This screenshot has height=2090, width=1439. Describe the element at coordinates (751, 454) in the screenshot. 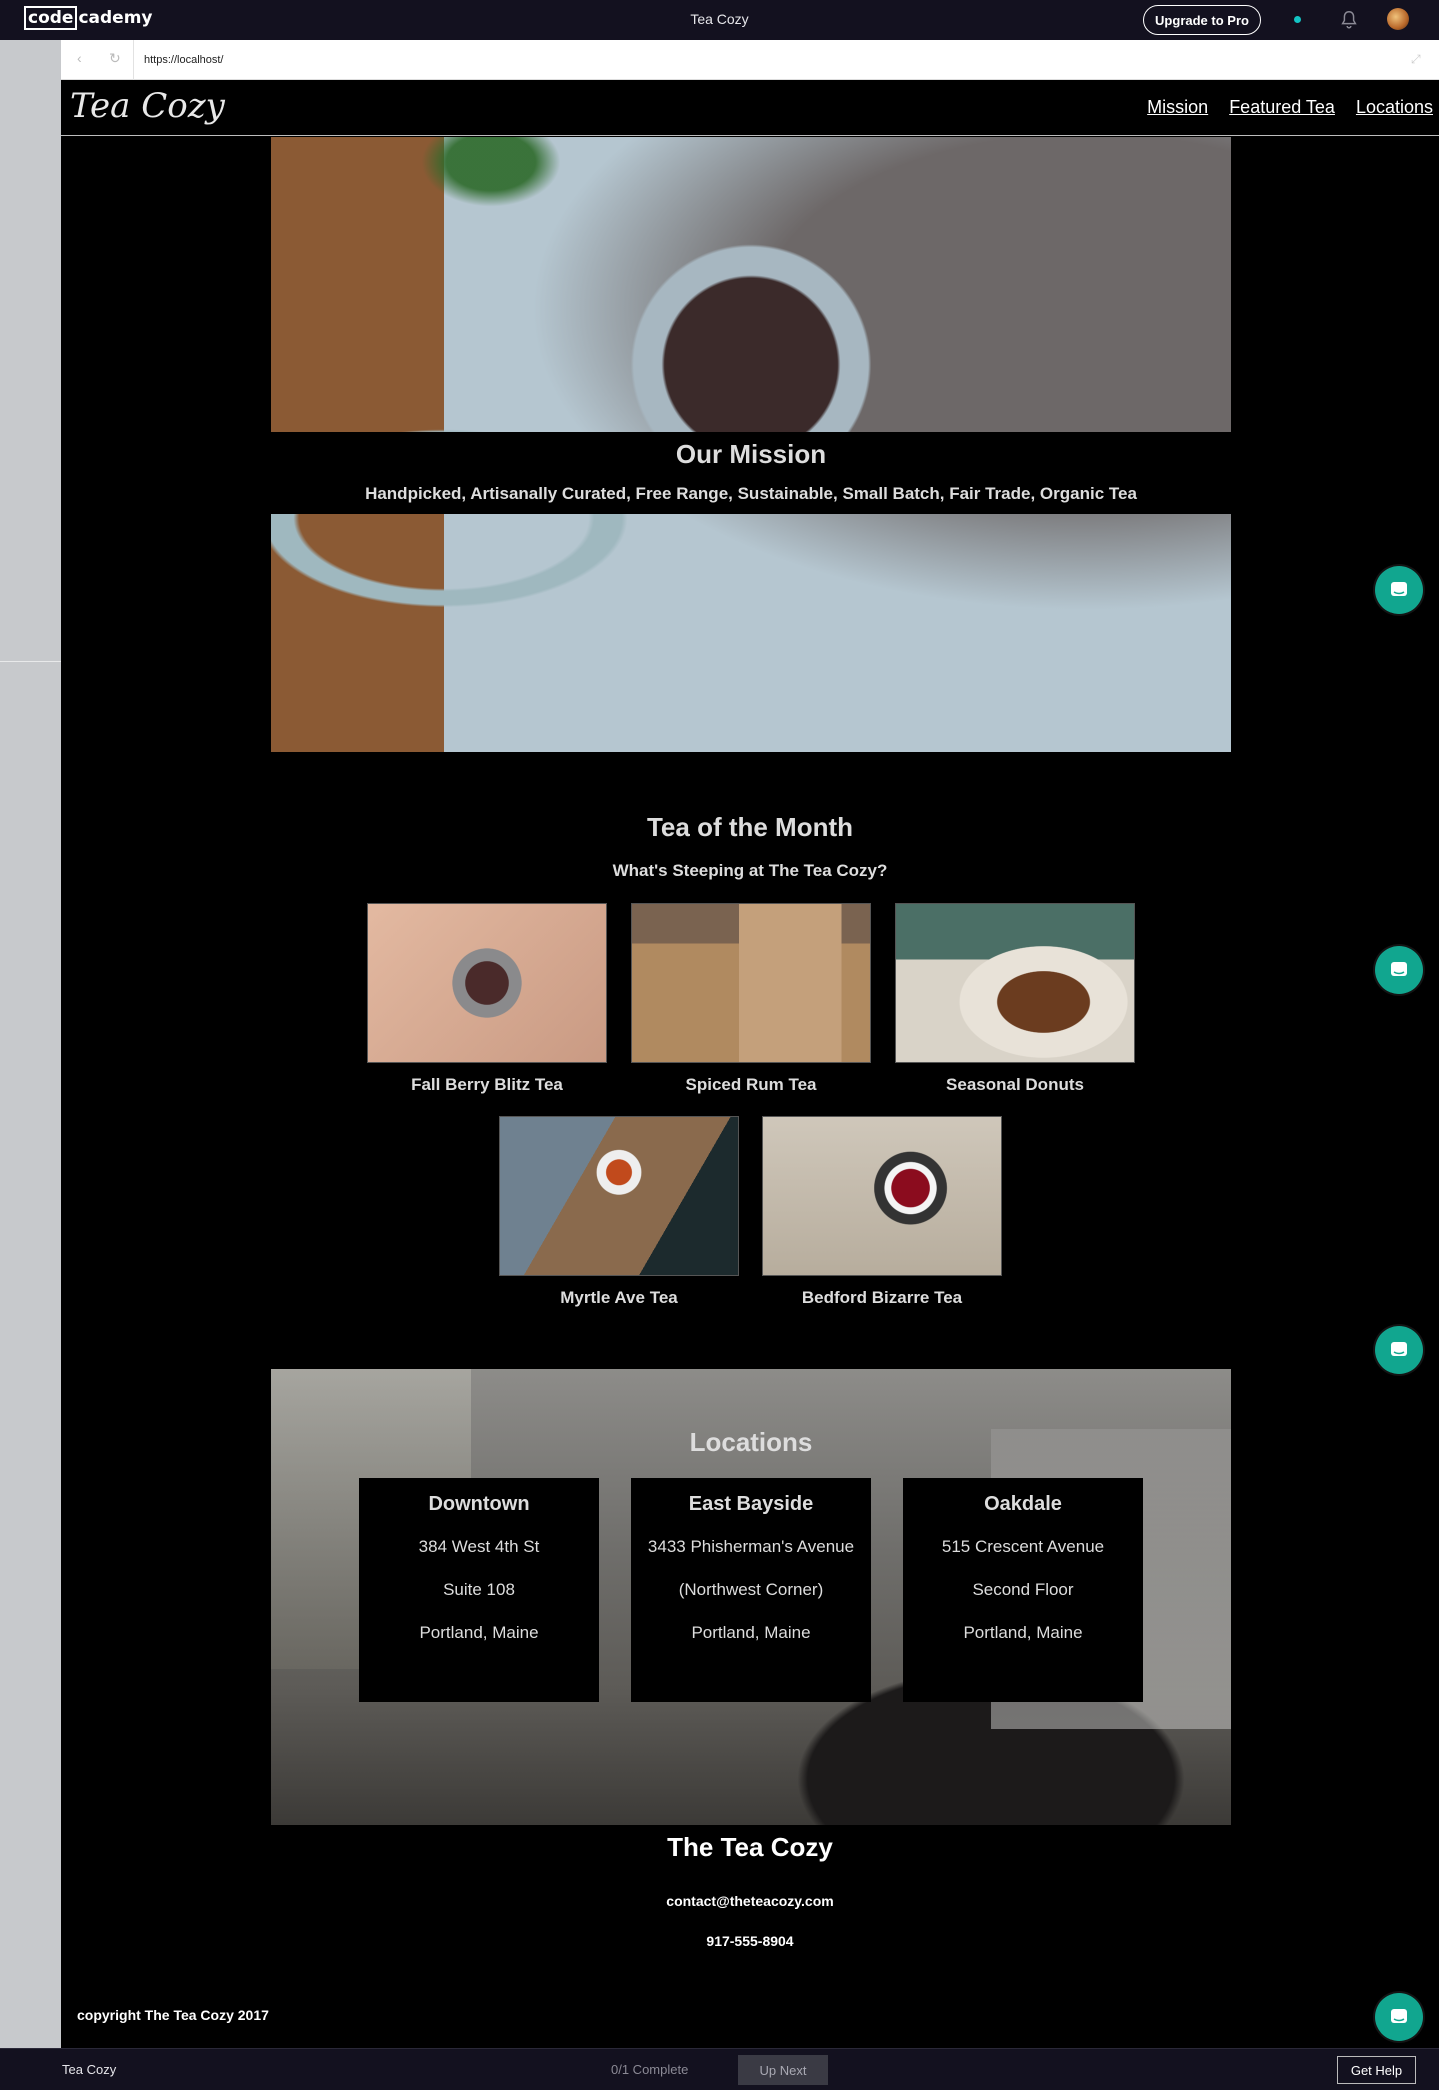

I see `mission-title: Our Mission` at that location.